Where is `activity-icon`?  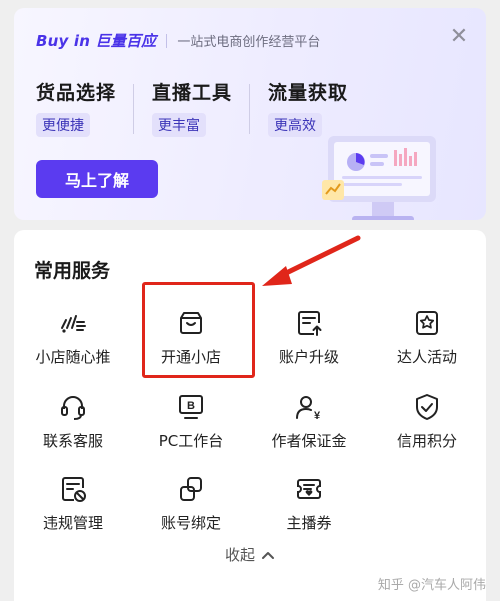 activity-icon is located at coordinates (427, 323).